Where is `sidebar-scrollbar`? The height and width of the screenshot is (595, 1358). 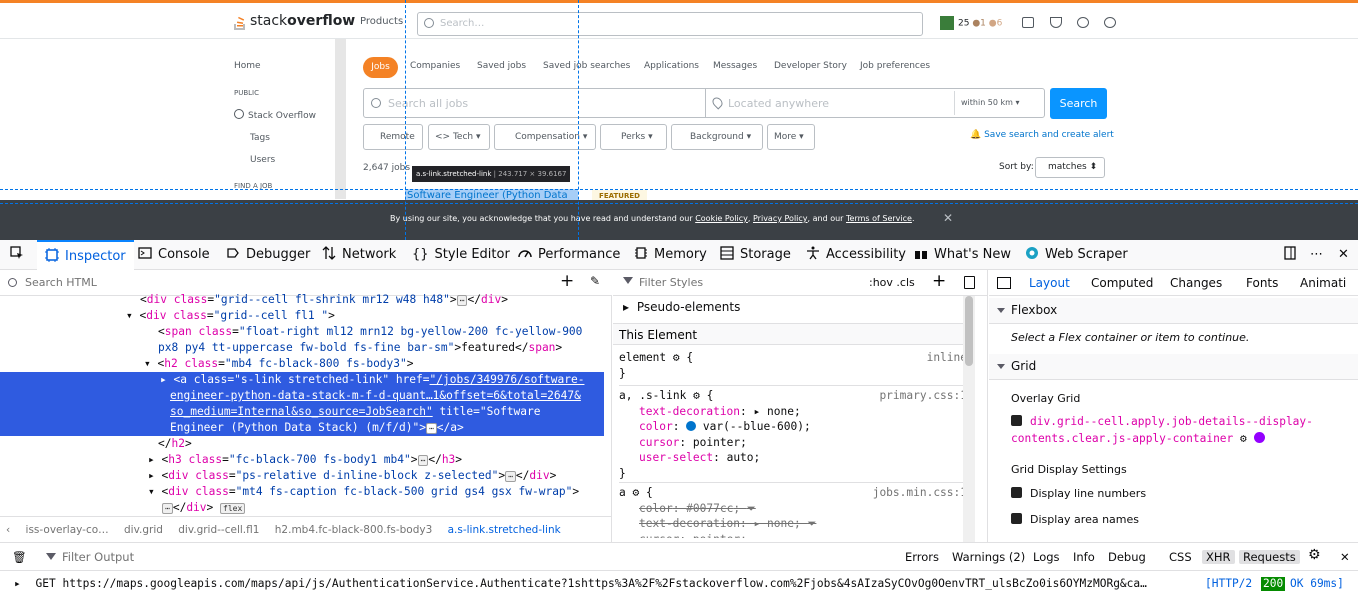
sidebar-scrollbar is located at coordinates (340, 119).